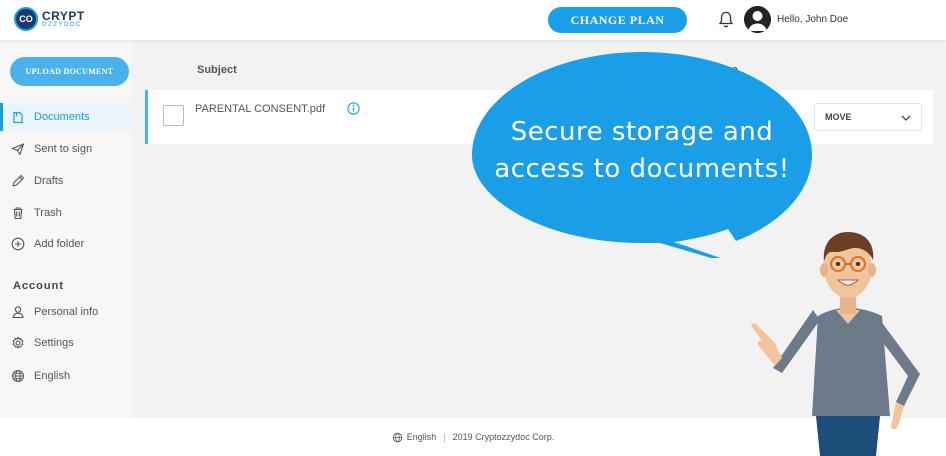 This screenshot has width=946, height=456. I want to click on column-header-subject: Subject, so click(217, 70).